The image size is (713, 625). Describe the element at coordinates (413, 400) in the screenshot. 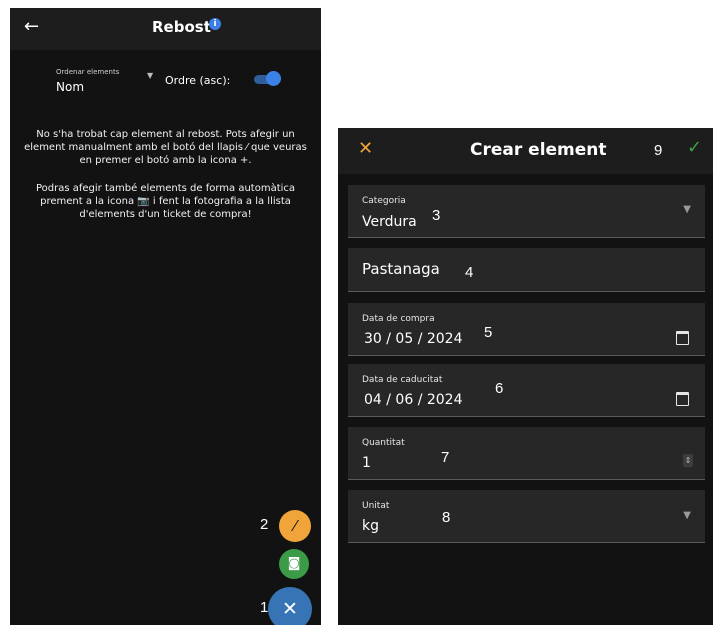

I see `data-caducitat-value: 04 / 06 / 2024` at that location.